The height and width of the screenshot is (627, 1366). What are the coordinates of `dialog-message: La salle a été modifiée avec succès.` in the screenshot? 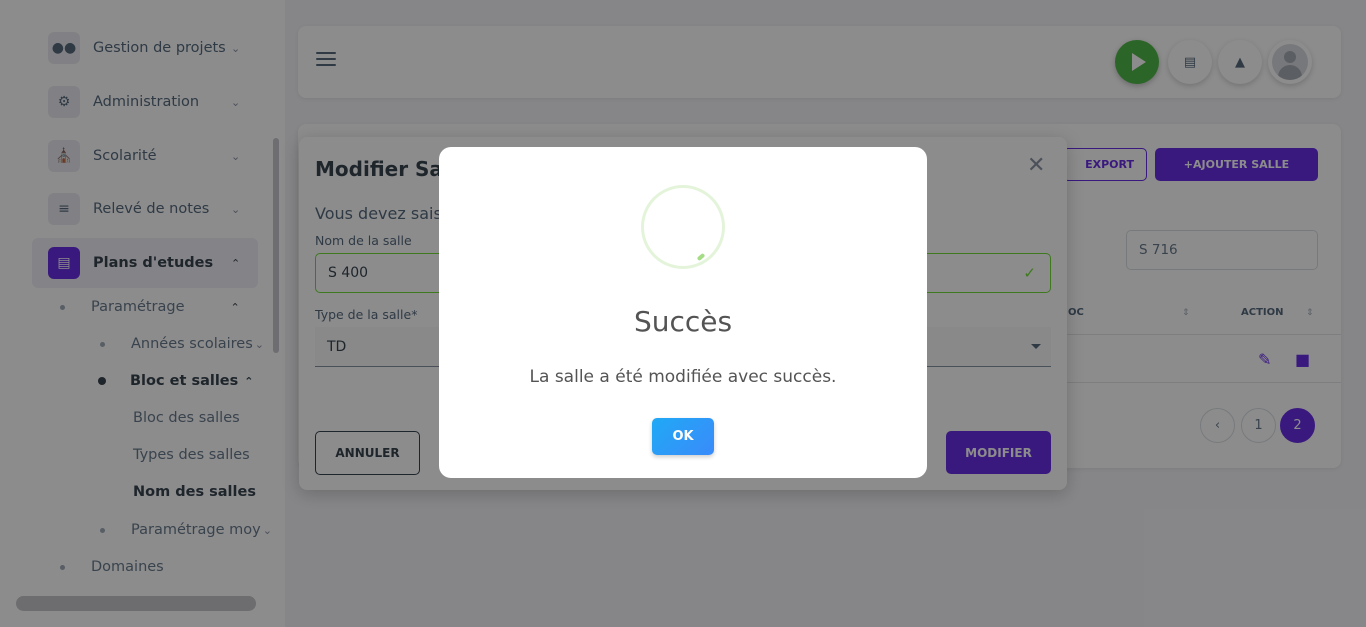 It's located at (683, 377).